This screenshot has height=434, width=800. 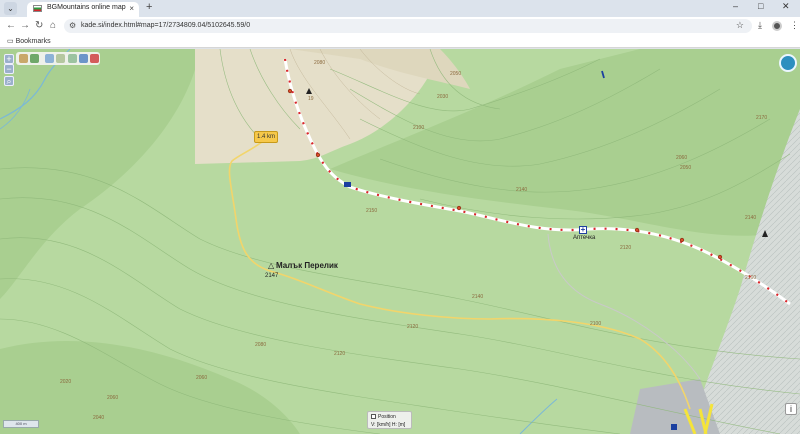 What do you see at coordinates (387, 417) in the screenshot?
I see `position-label: Position` at bounding box center [387, 417].